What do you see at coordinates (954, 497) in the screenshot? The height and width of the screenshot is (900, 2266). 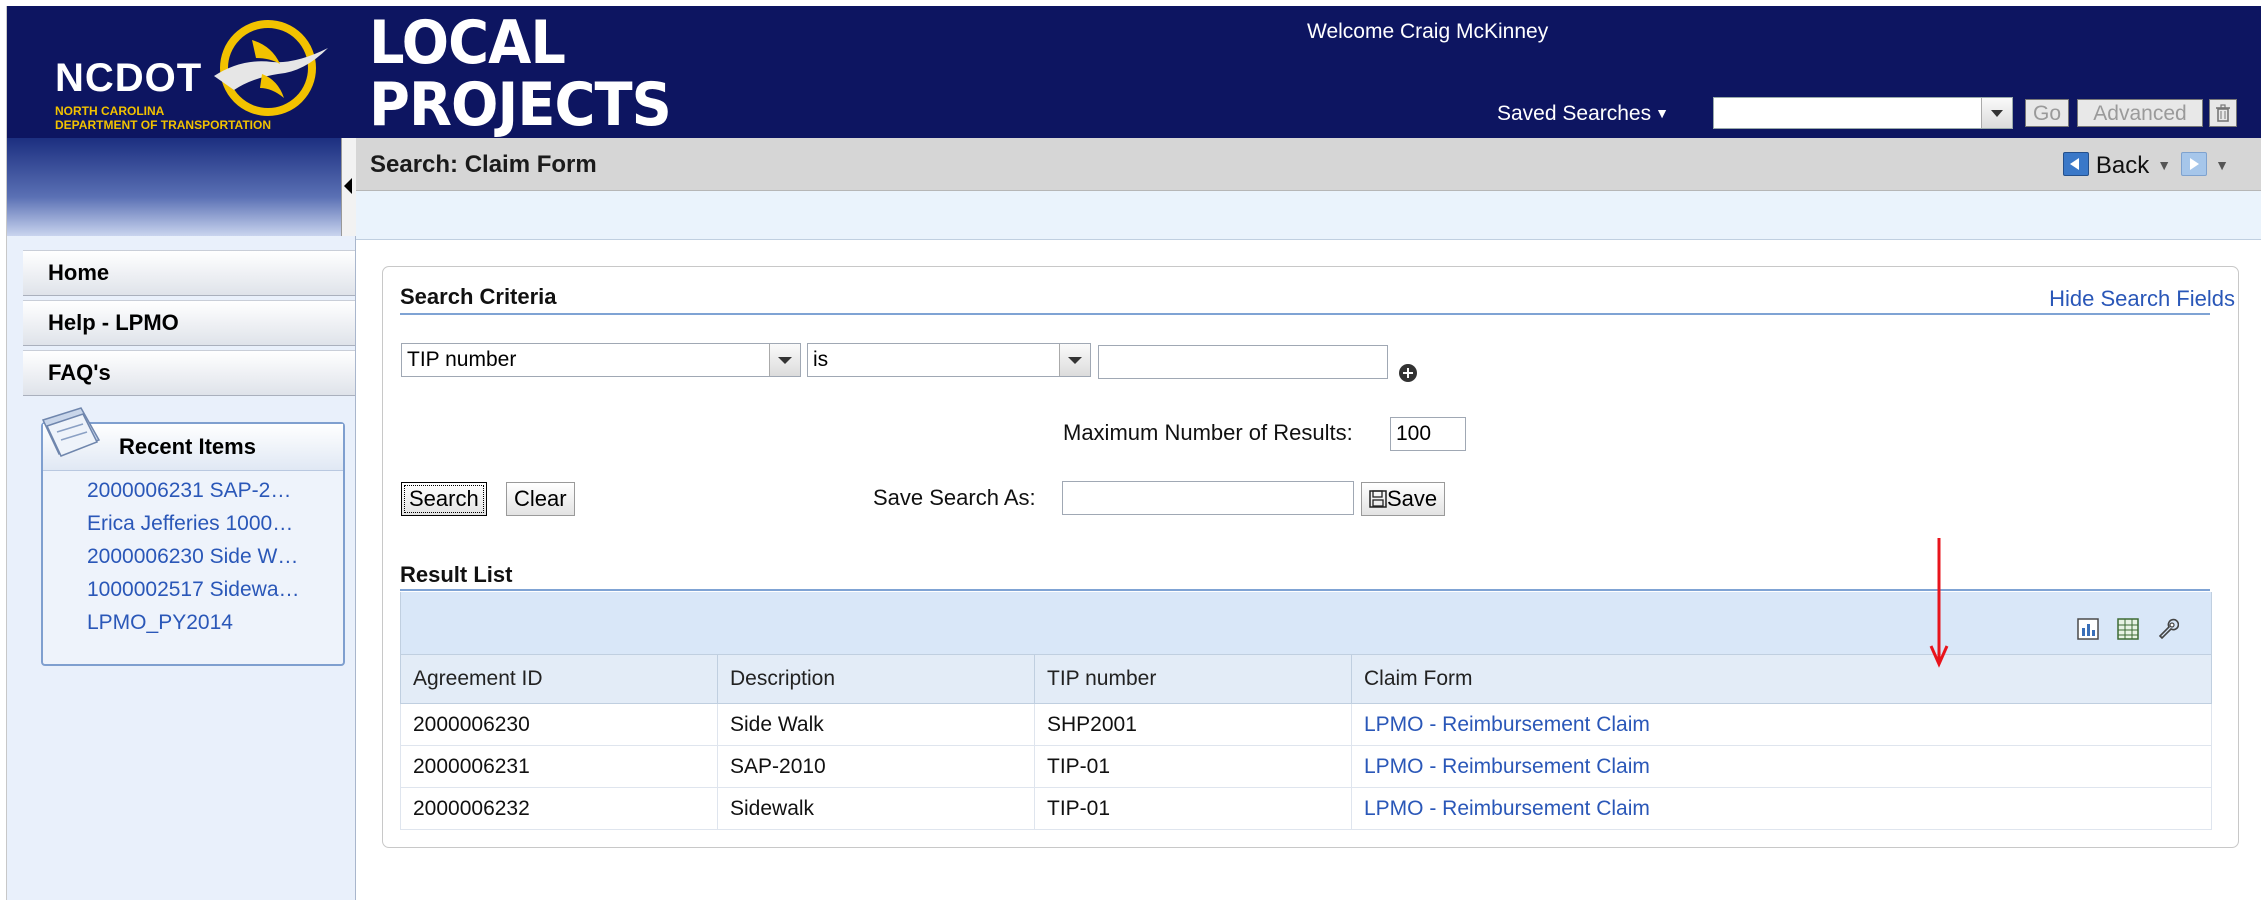 I see `save-search-as-label: Save Search As:` at bounding box center [954, 497].